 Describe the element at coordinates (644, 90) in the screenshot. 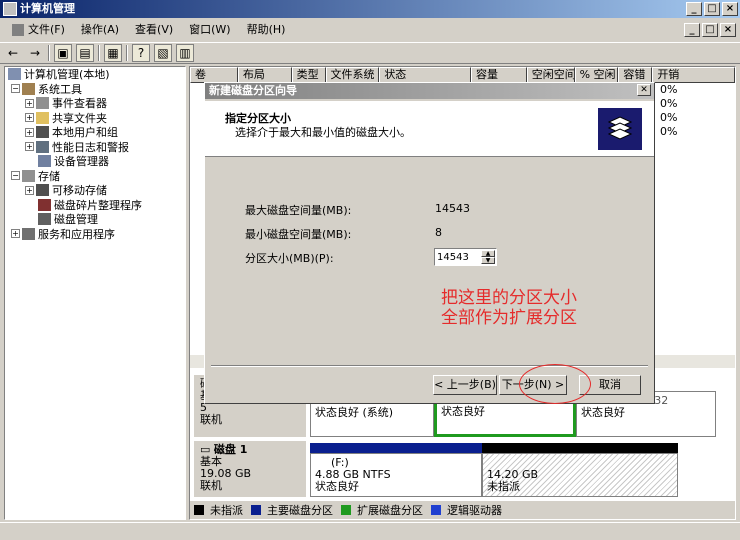

I see `dialog-close-button: ✕` at that location.